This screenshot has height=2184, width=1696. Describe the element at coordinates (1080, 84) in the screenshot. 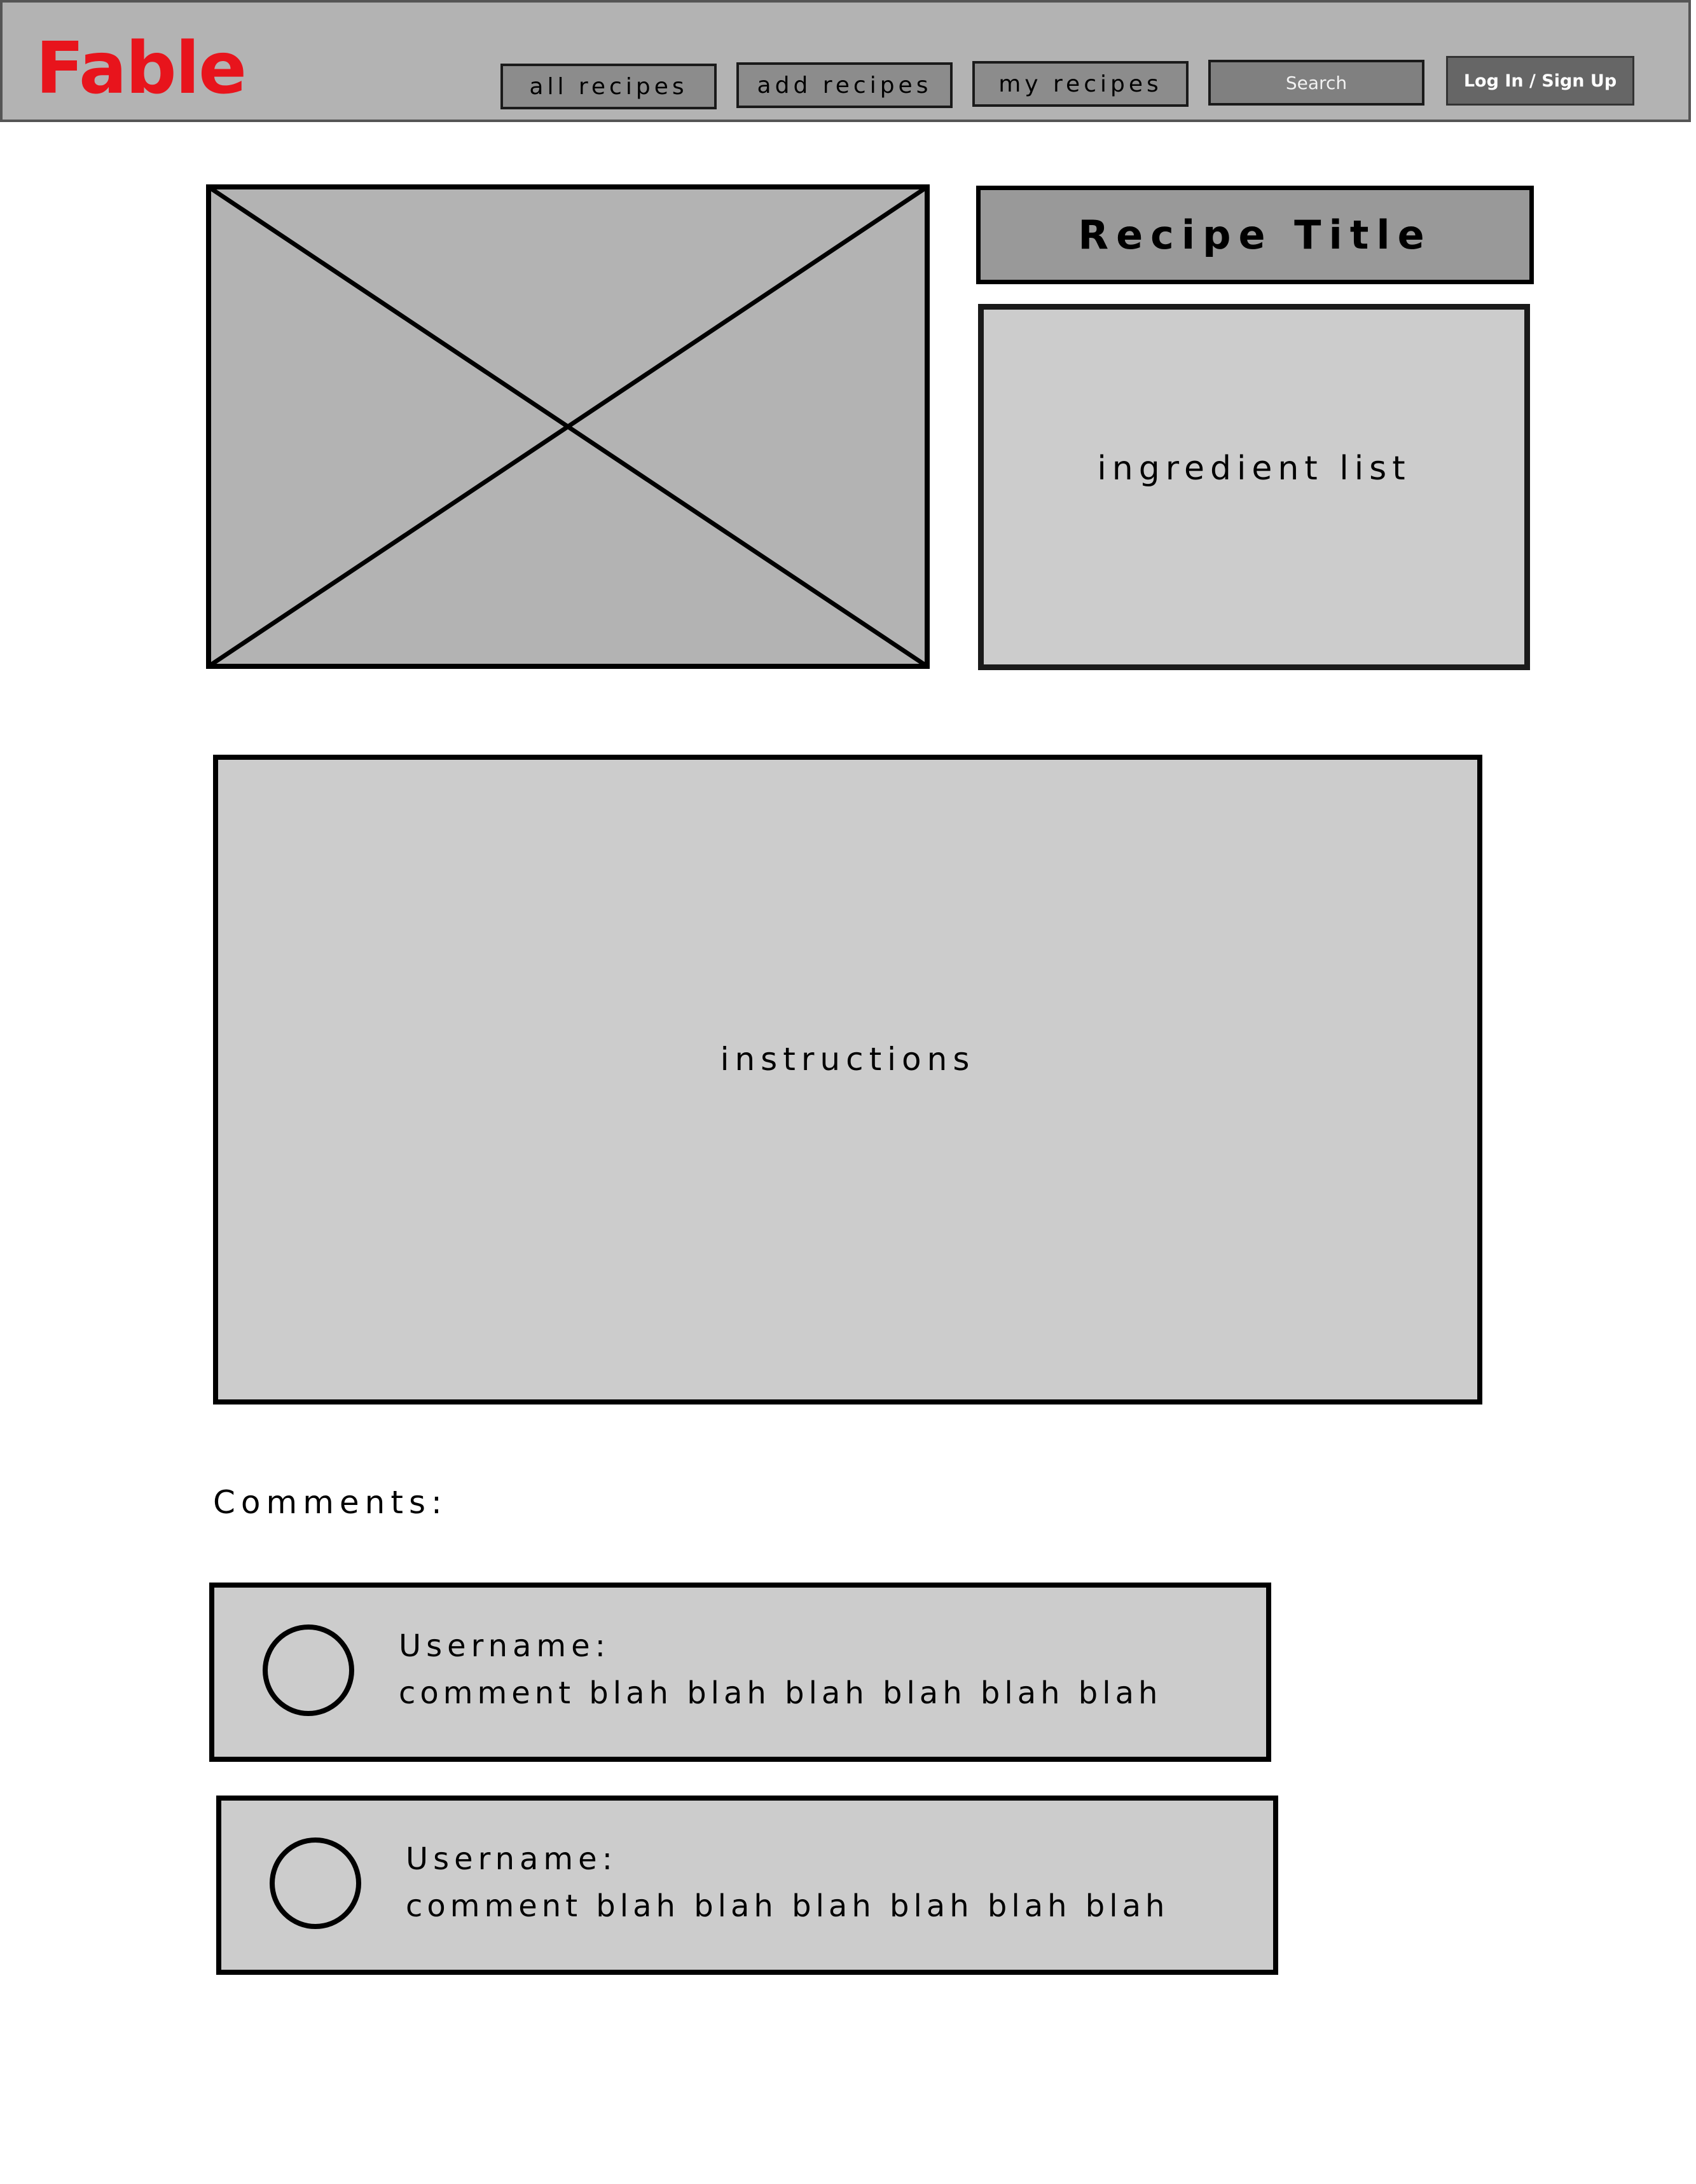

I see `nav-my-recipes-button: my recipes` at that location.